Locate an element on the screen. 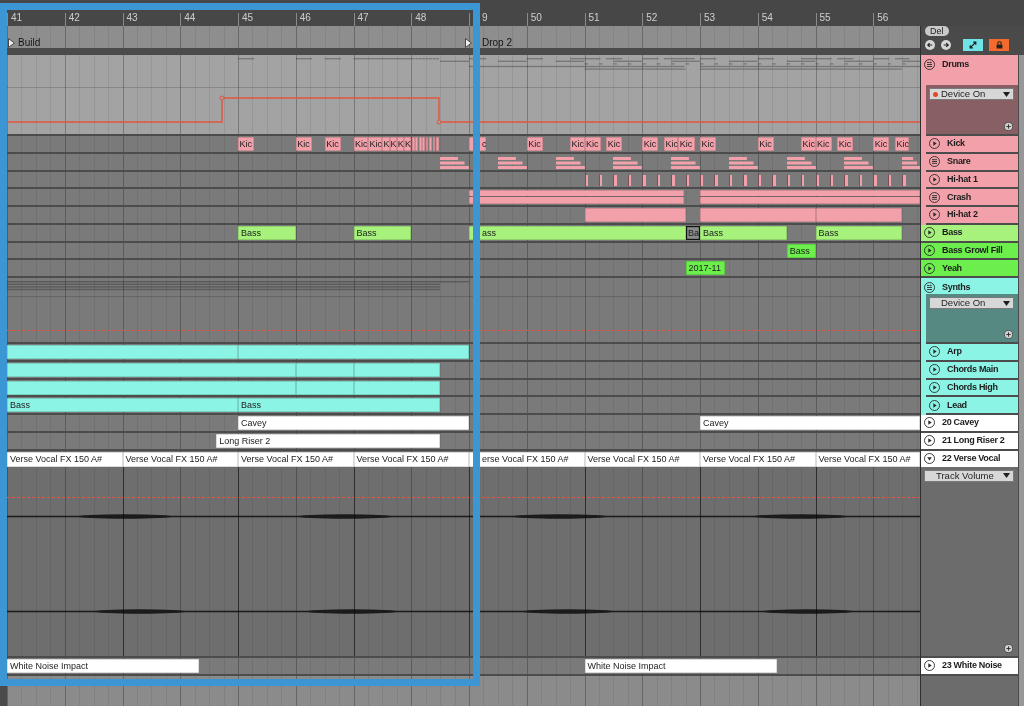 The height and width of the screenshot is (706, 1024). clip: erse Vocal FX 150 A# is located at coordinates (527, 459).